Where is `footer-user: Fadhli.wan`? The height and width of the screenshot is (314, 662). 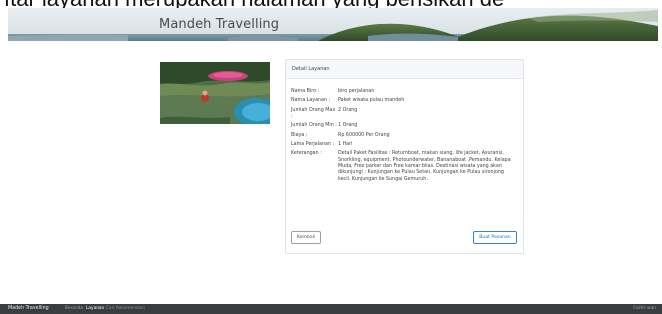 footer-user: Fadhli.wan is located at coordinates (644, 309).